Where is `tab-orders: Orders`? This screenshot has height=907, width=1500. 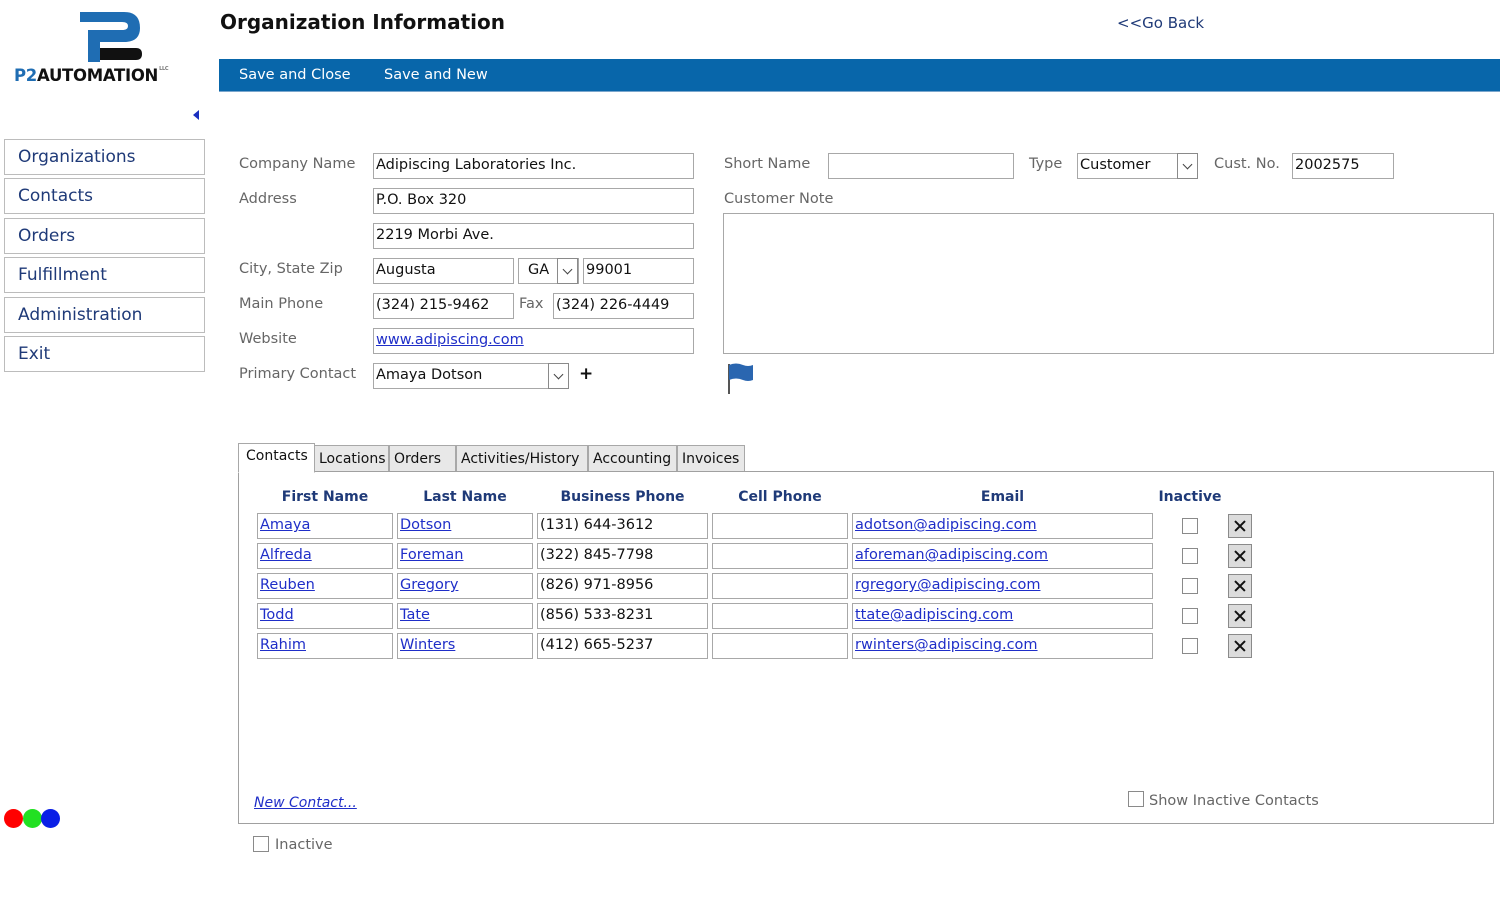
tab-orders: Orders is located at coordinates (422, 458).